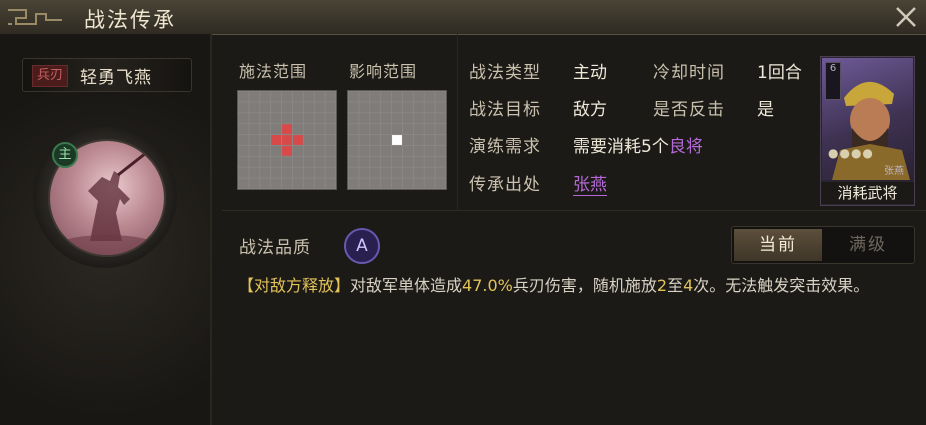  Describe the element at coordinates (688, 285) in the screenshot. I see `max-casts: 4` at that location.